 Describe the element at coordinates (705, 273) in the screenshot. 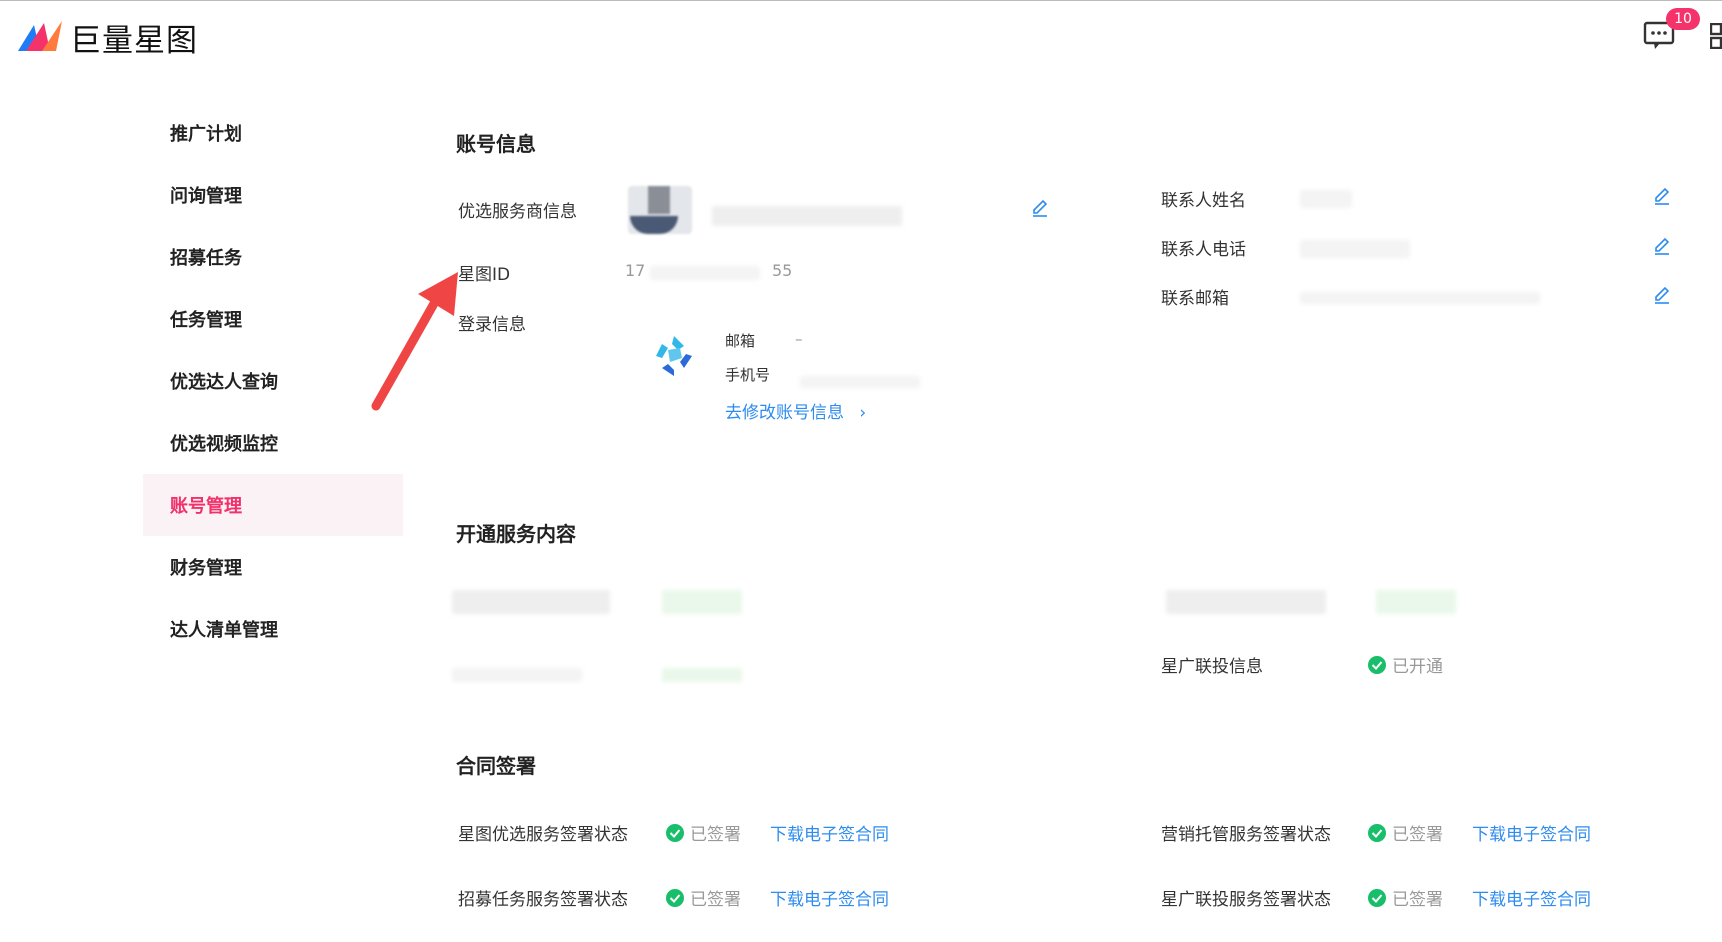

I see `xingtu-id-redacted` at that location.